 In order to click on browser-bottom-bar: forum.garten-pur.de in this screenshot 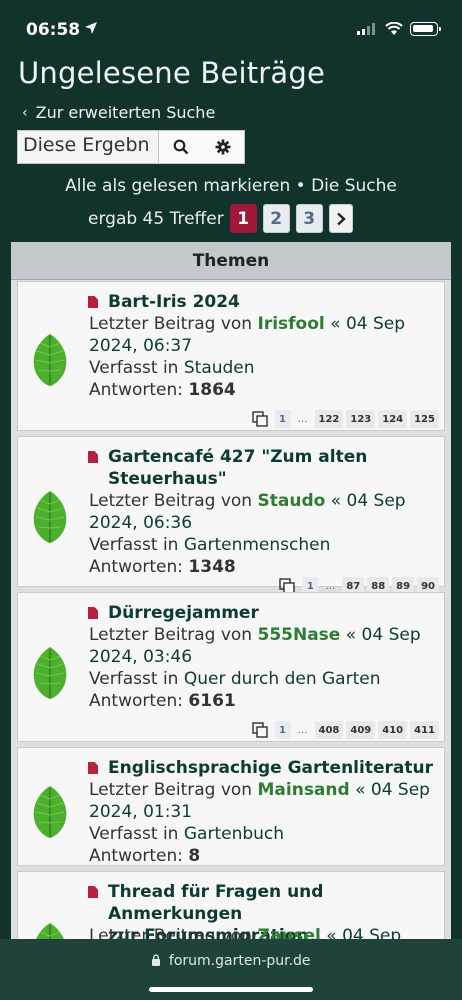, I will do `click(231, 969)`.